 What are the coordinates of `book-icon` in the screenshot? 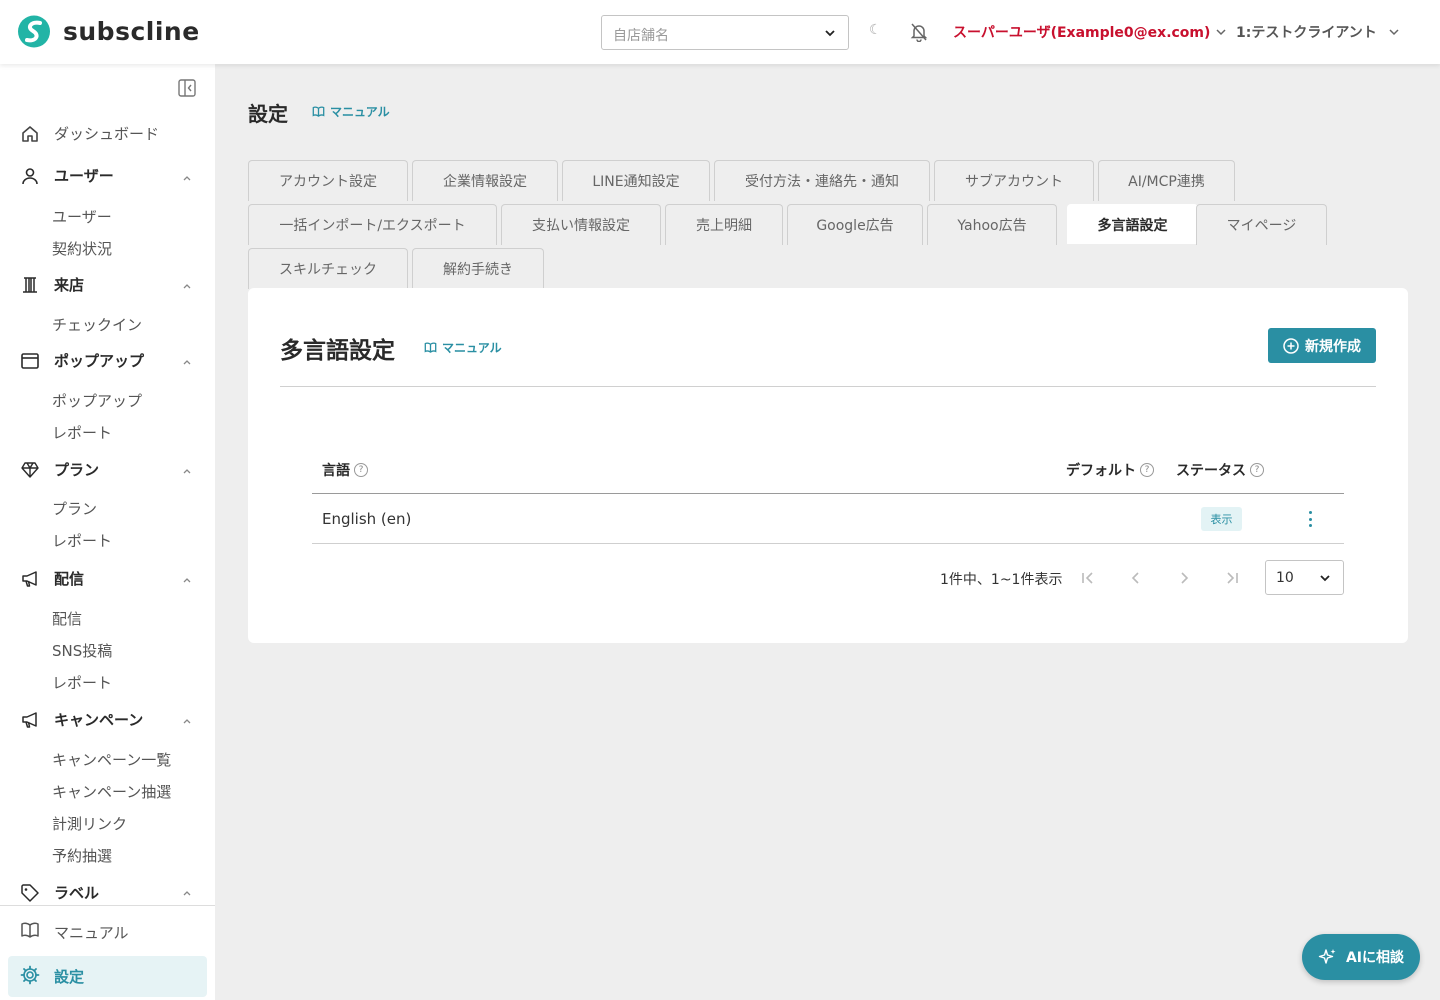 It's located at (30, 932).